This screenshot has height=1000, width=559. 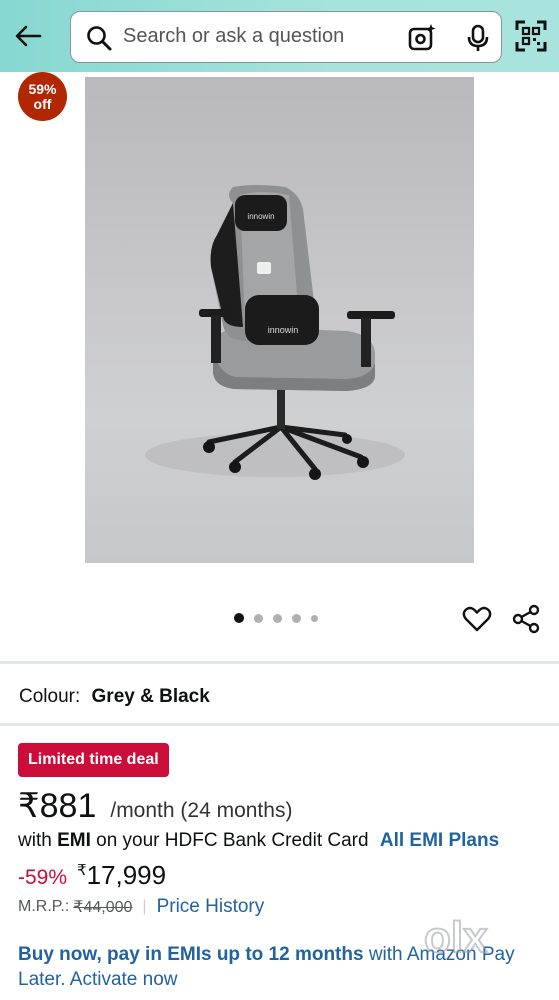 I want to click on badge-percent: 59%, so click(x=42, y=88).